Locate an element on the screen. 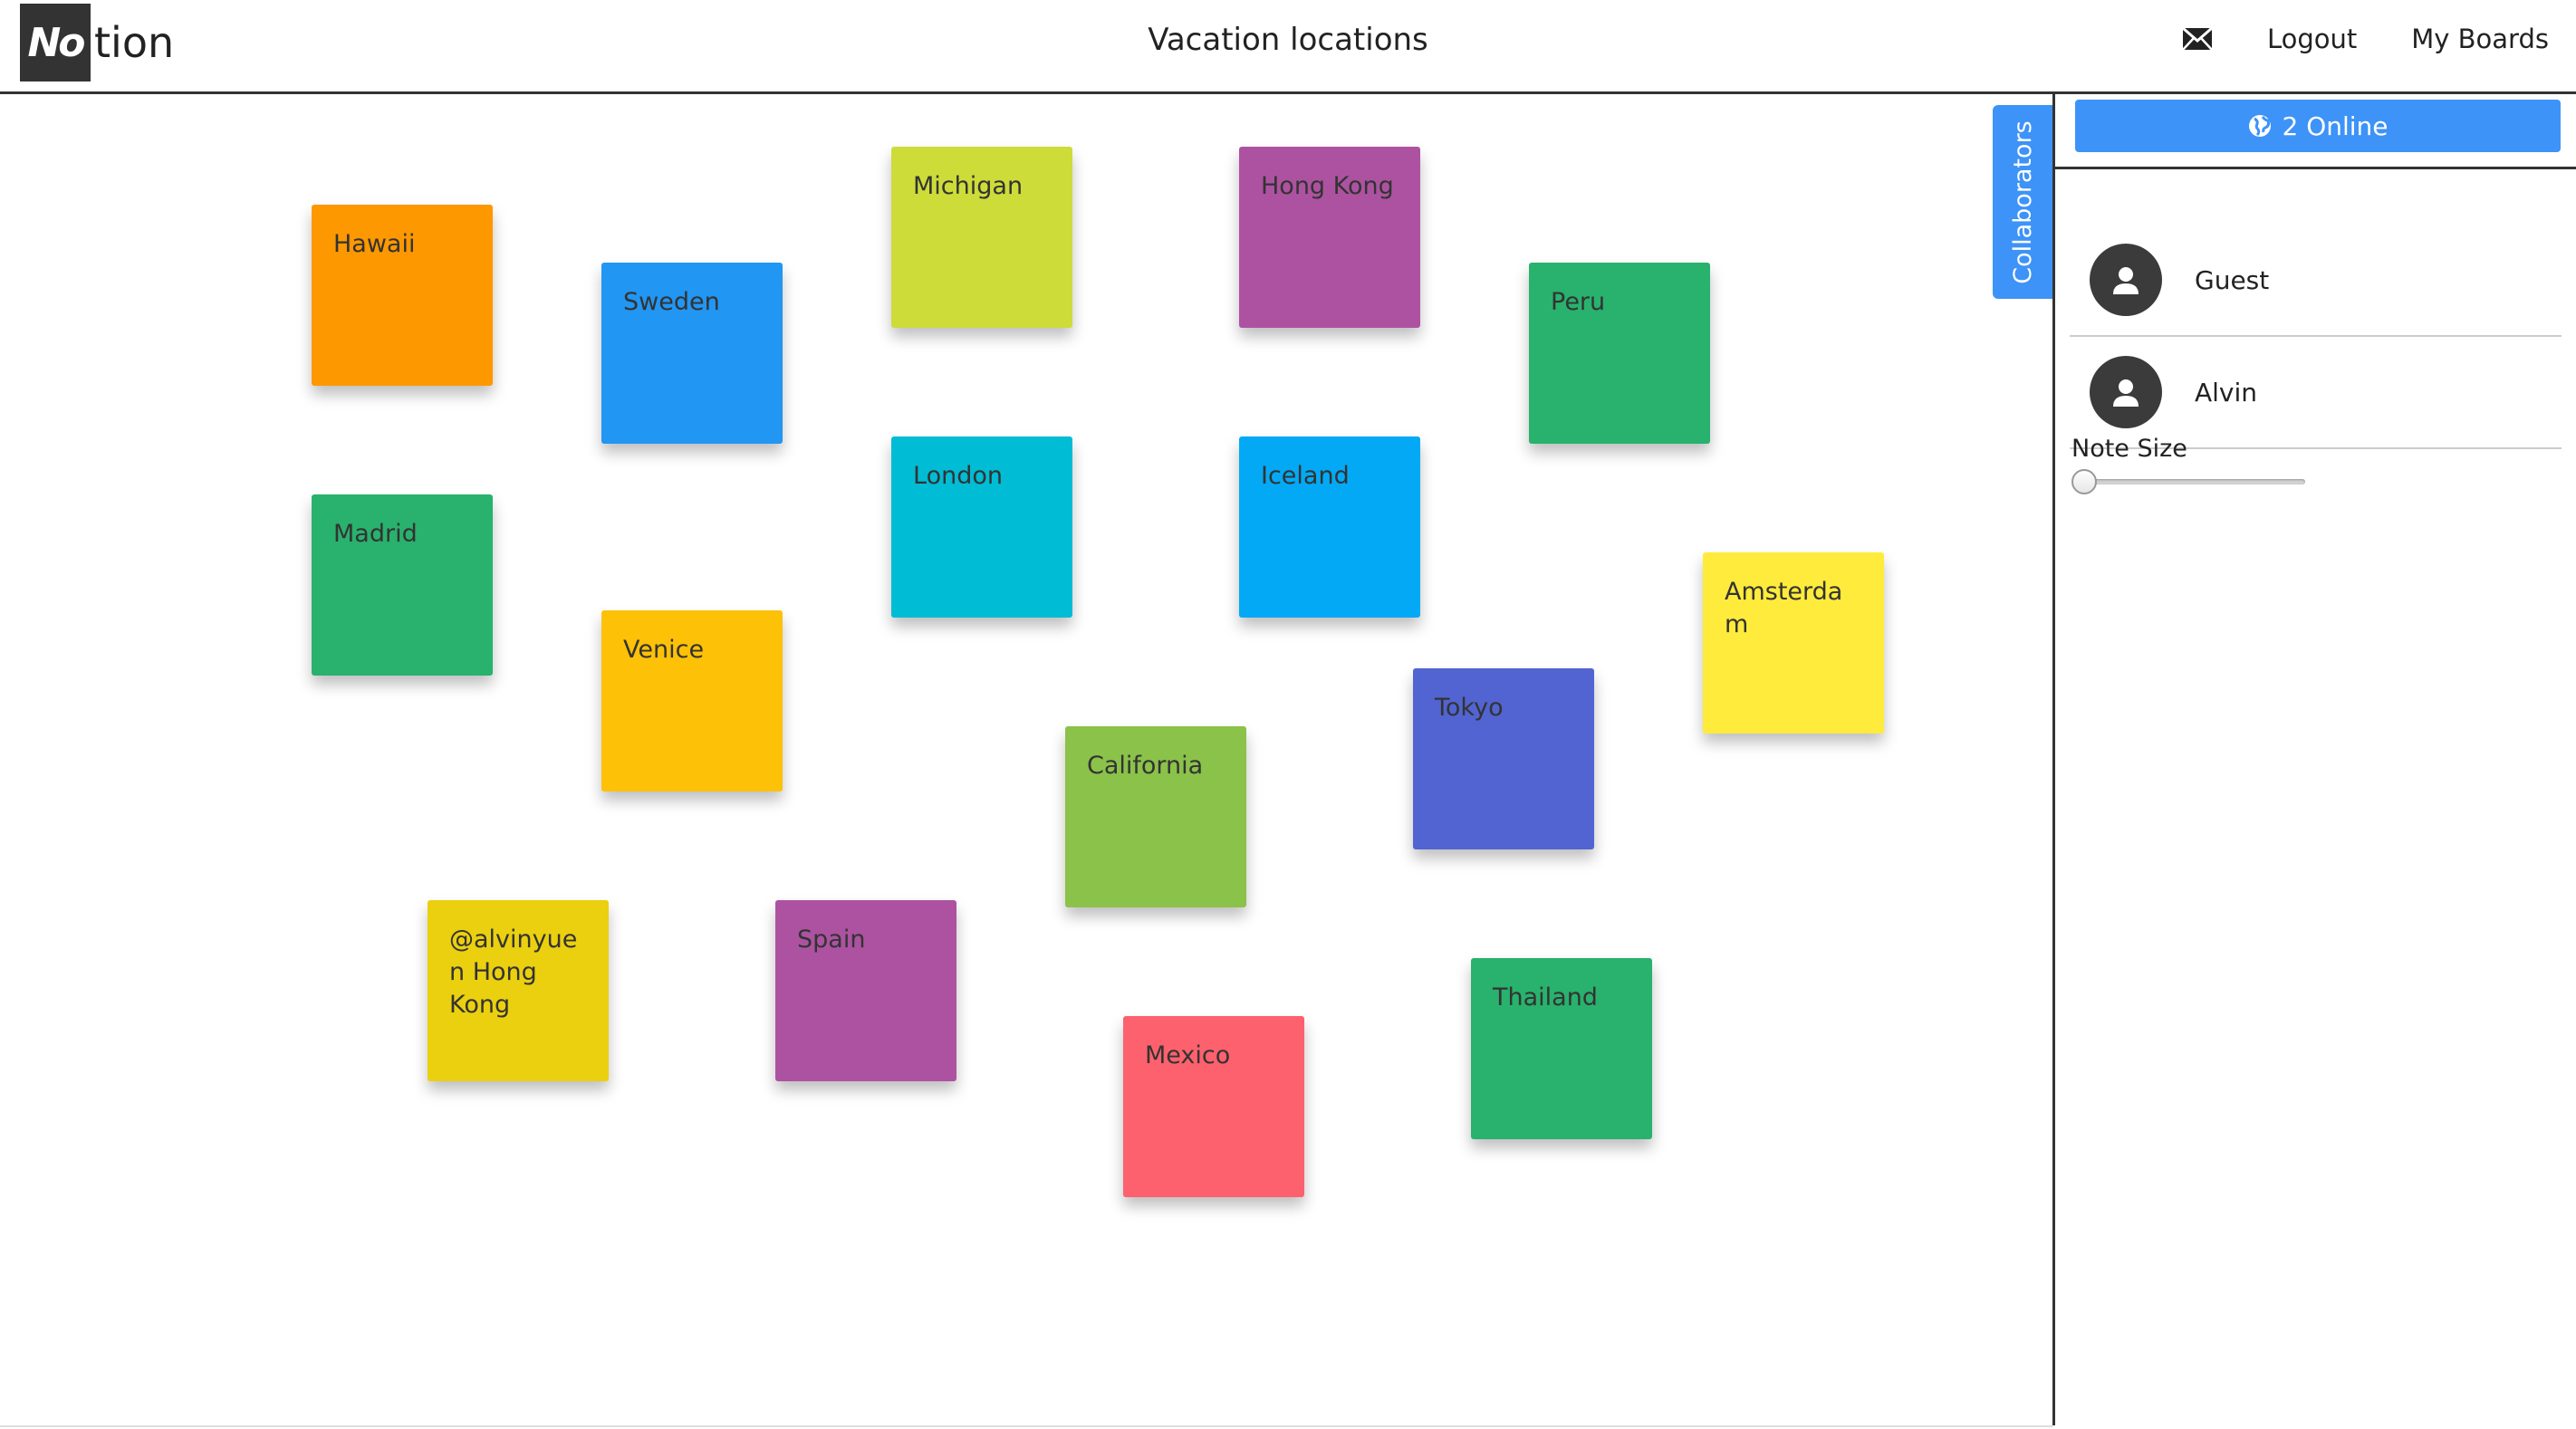 Image resolution: width=2576 pixels, height=1429 pixels. note-text: Madrid is located at coordinates (375, 534).